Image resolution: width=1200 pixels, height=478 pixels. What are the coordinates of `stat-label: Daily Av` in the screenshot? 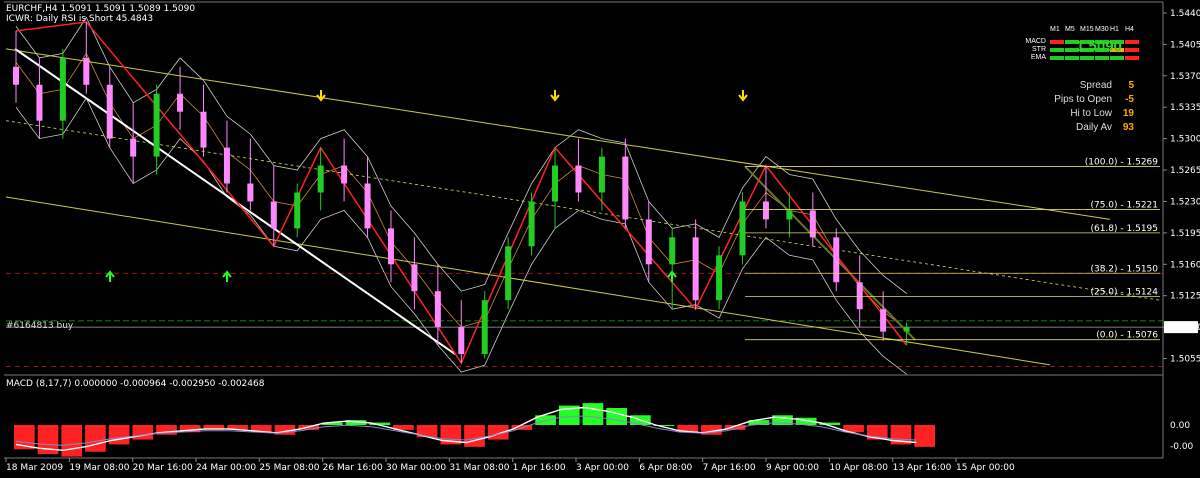 It's located at (1094, 127).